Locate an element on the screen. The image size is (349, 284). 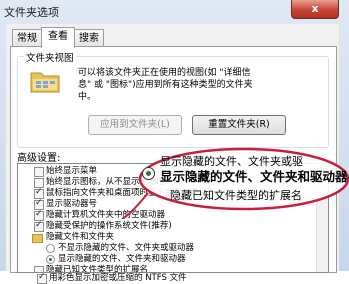
window-title: 文件夹选项 is located at coordinates (31, 12).